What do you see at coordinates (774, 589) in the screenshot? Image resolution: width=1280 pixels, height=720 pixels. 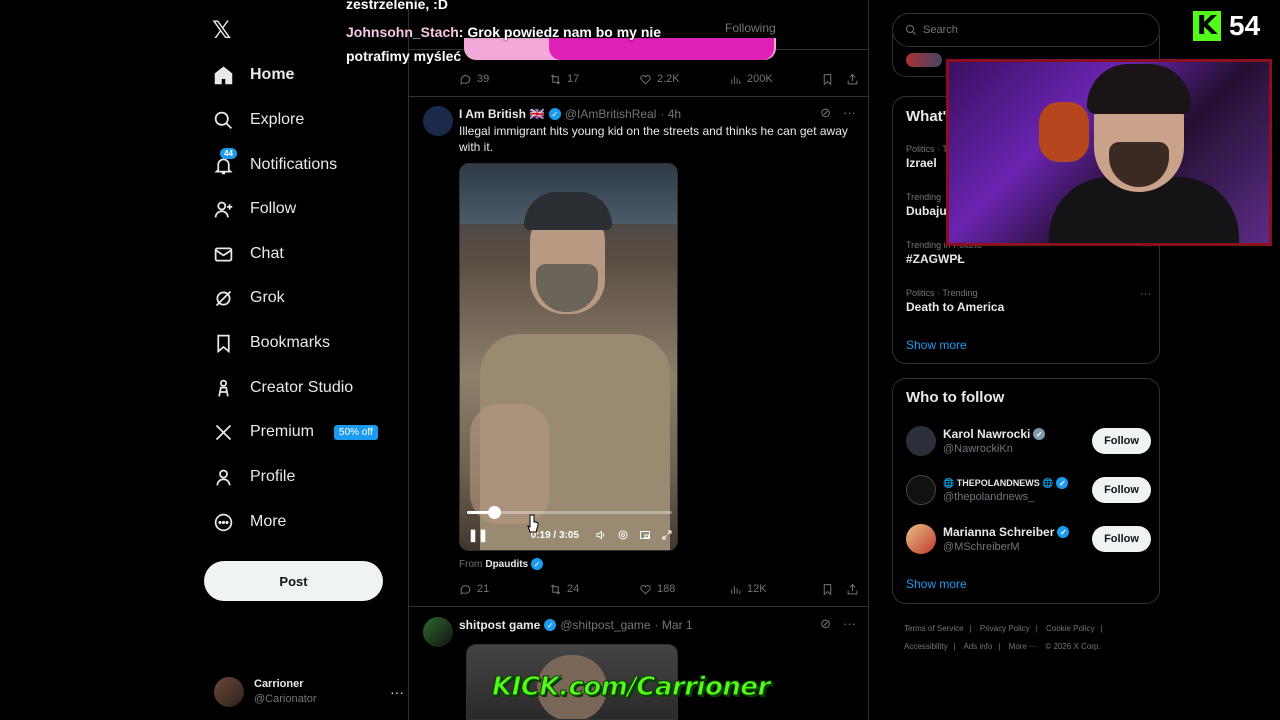 I see `views-action: 12K` at bounding box center [774, 589].